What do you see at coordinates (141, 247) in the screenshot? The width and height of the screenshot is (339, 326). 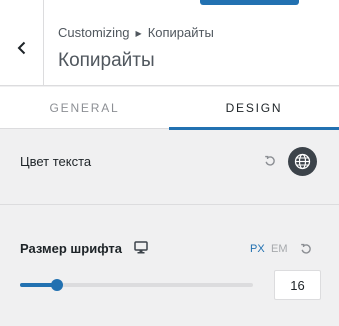 I see `desktop-icon` at bounding box center [141, 247].